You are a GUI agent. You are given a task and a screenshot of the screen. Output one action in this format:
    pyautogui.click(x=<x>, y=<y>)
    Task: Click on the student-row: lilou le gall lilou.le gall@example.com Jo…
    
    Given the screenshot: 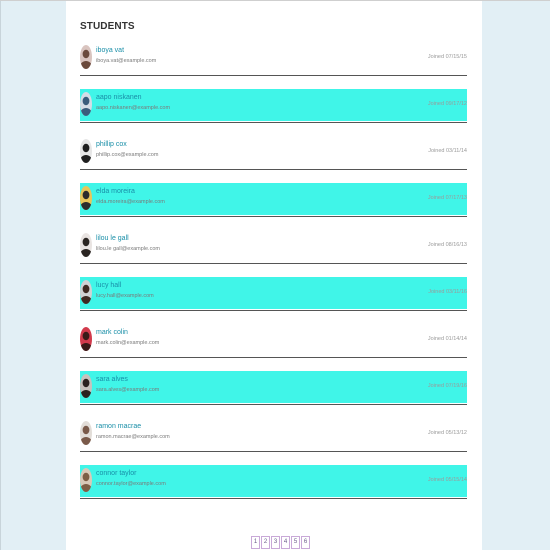 What is the action you would take?
    pyautogui.click(x=273, y=247)
    